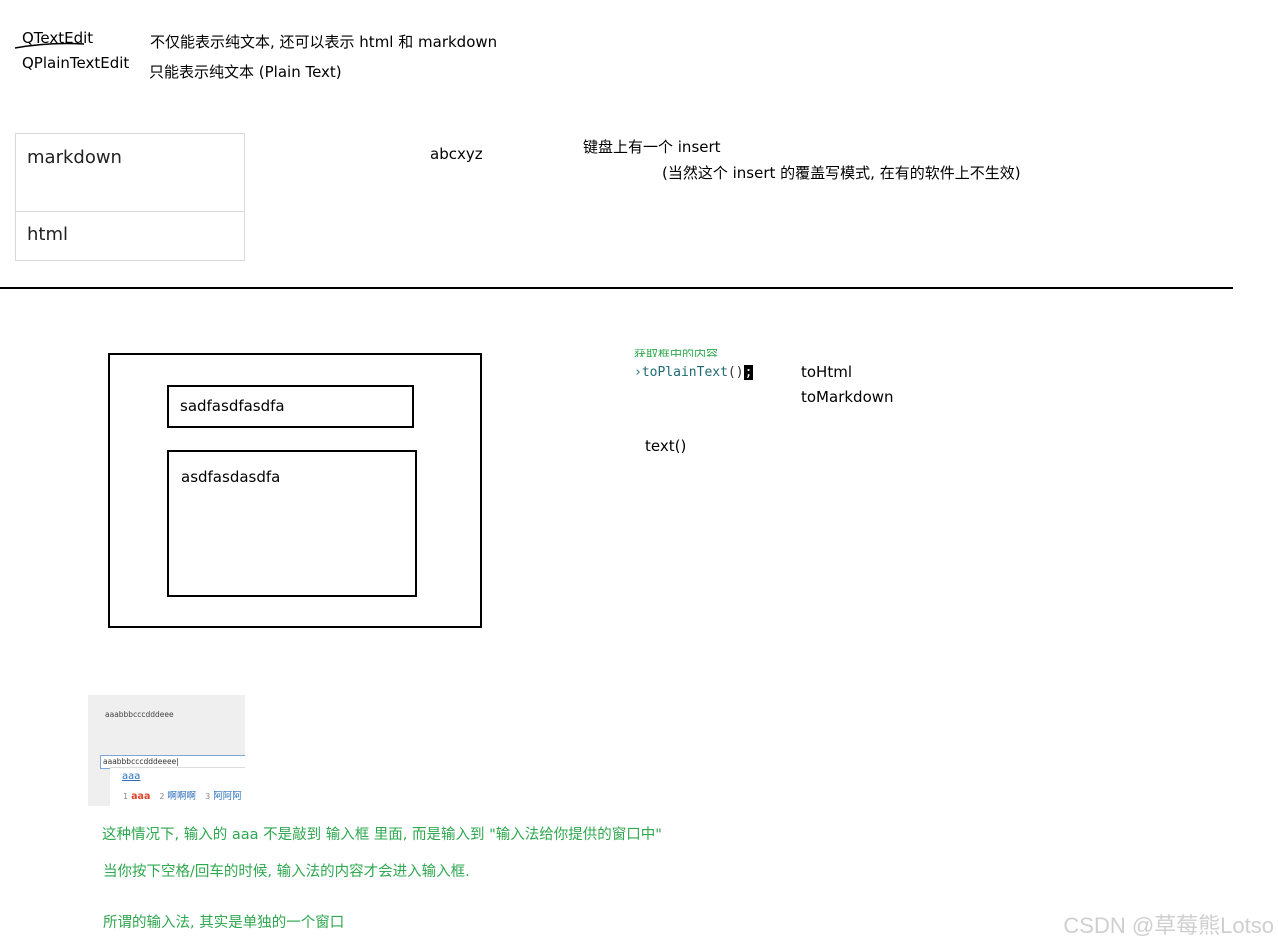  Describe the element at coordinates (48, 234) in the screenshot. I see `table-cell-html: html` at that location.